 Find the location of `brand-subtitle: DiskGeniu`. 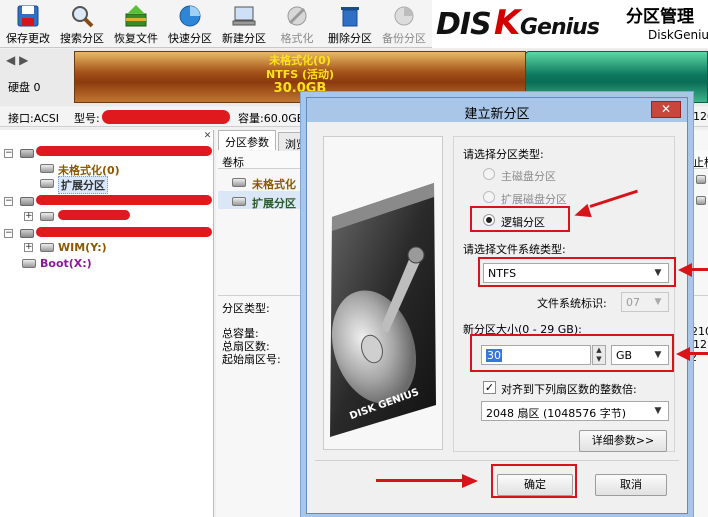

brand-subtitle: DiskGeniu is located at coordinates (678, 35).